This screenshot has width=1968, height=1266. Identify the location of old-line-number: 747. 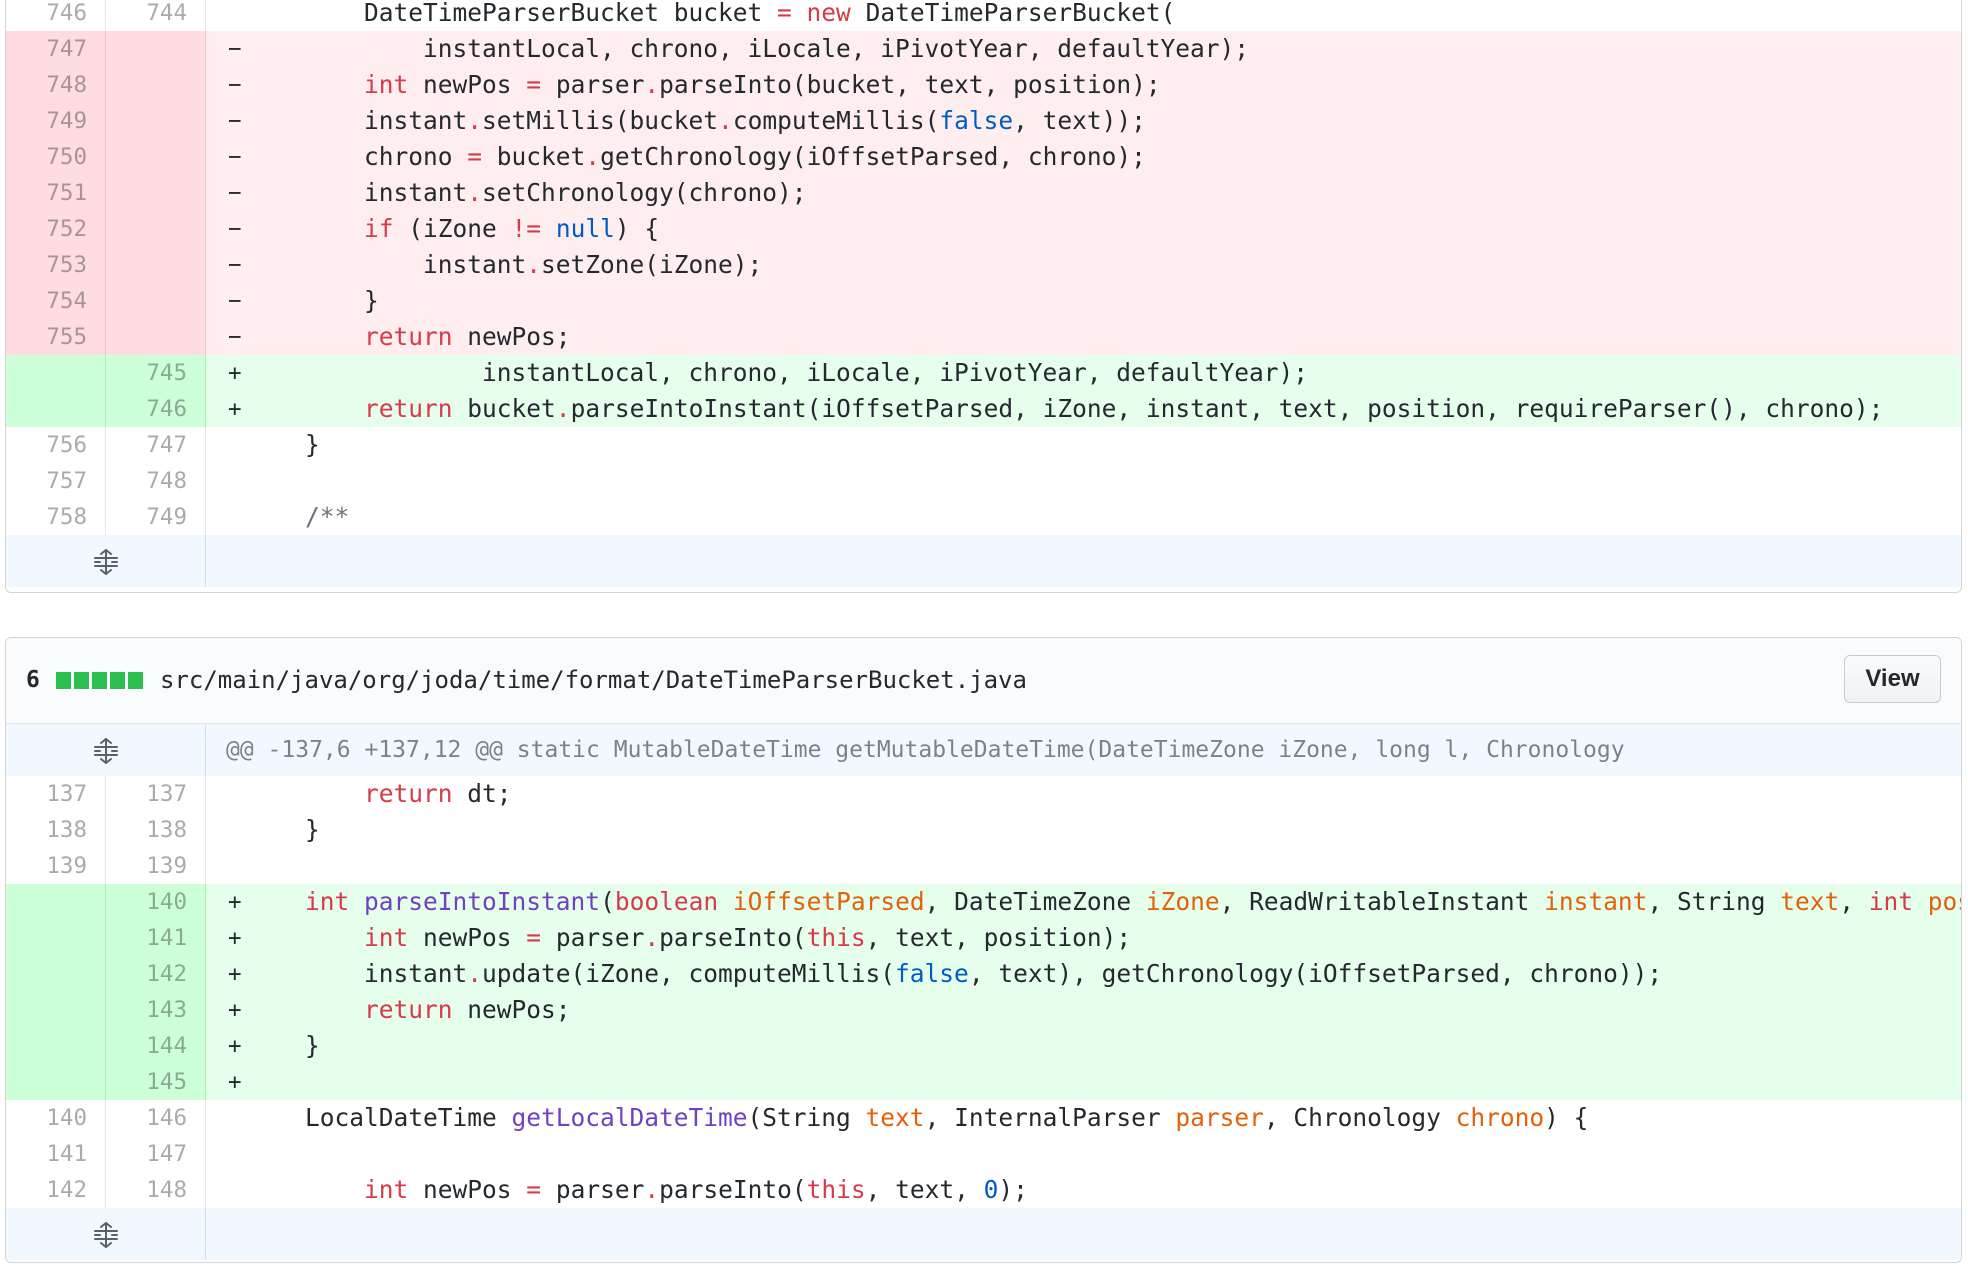
(56, 49).